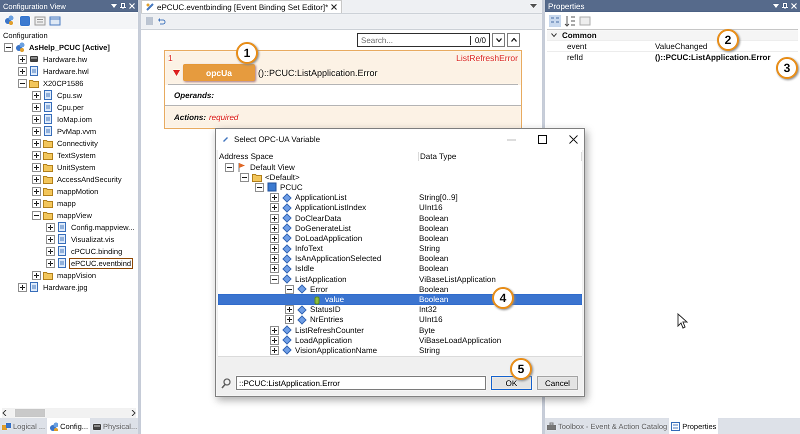  Describe the element at coordinates (713, 57) in the screenshot. I see `property-value: ()::PCUC:ListApplication.Error` at that location.